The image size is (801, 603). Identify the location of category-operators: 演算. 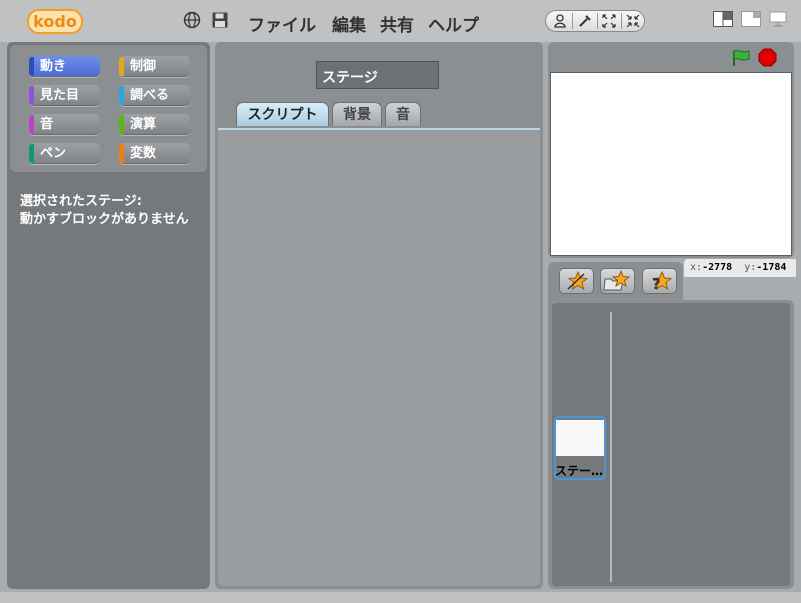
(154, 124).